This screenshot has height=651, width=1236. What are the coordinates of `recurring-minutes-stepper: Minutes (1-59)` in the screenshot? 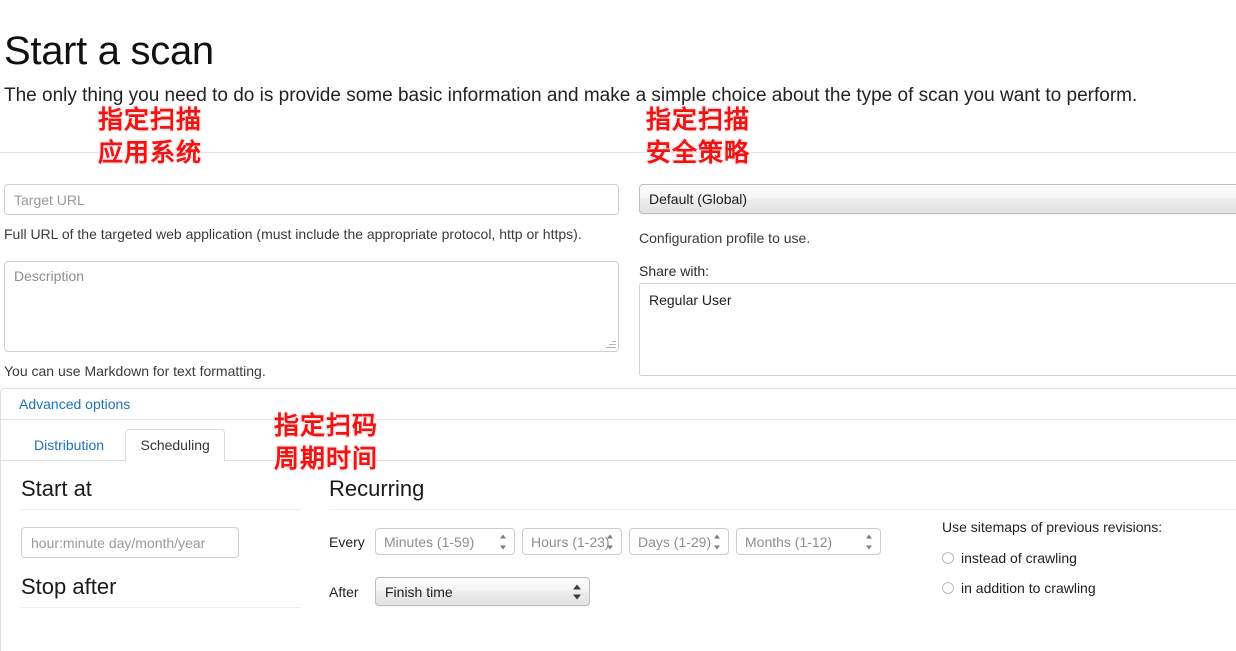 It's located at (445, 541).